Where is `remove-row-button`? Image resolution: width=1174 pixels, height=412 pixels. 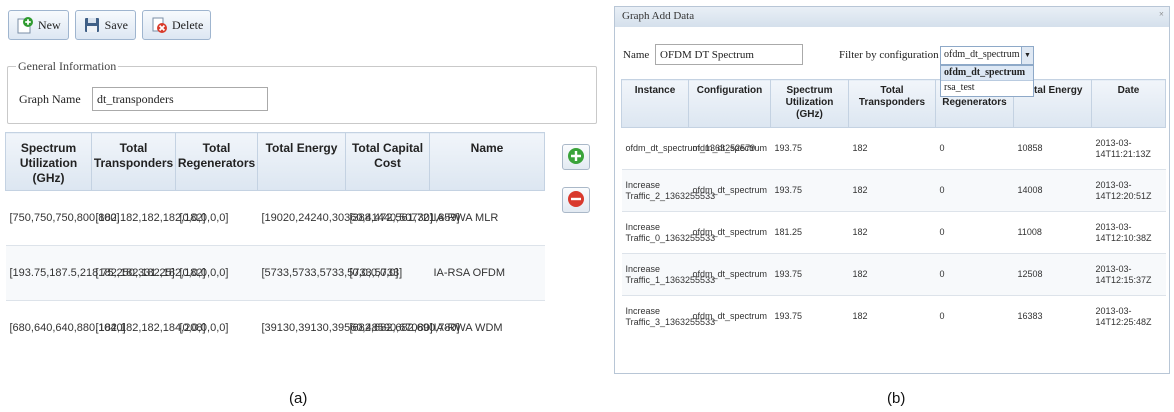 remove-row-button is located at coordinates (576, 200).